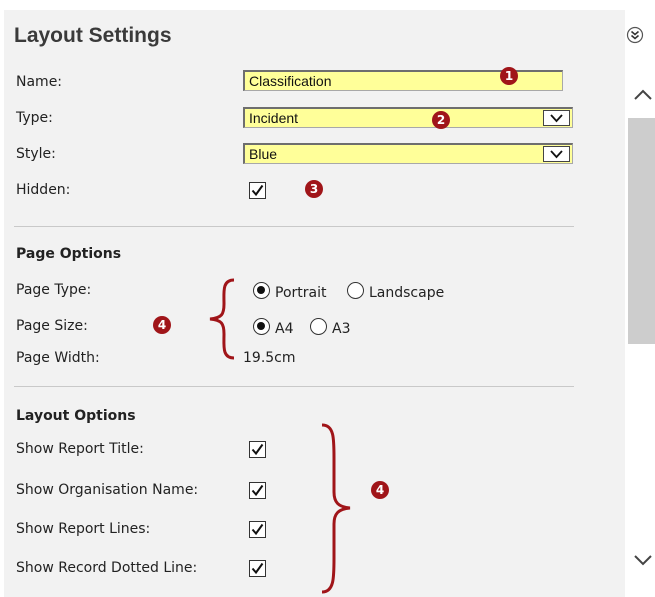 This screenshot has width=655, height=597. Describe the element at coordinates (263, 154) in the screenshot. I see `style-value: Blue` at that location.